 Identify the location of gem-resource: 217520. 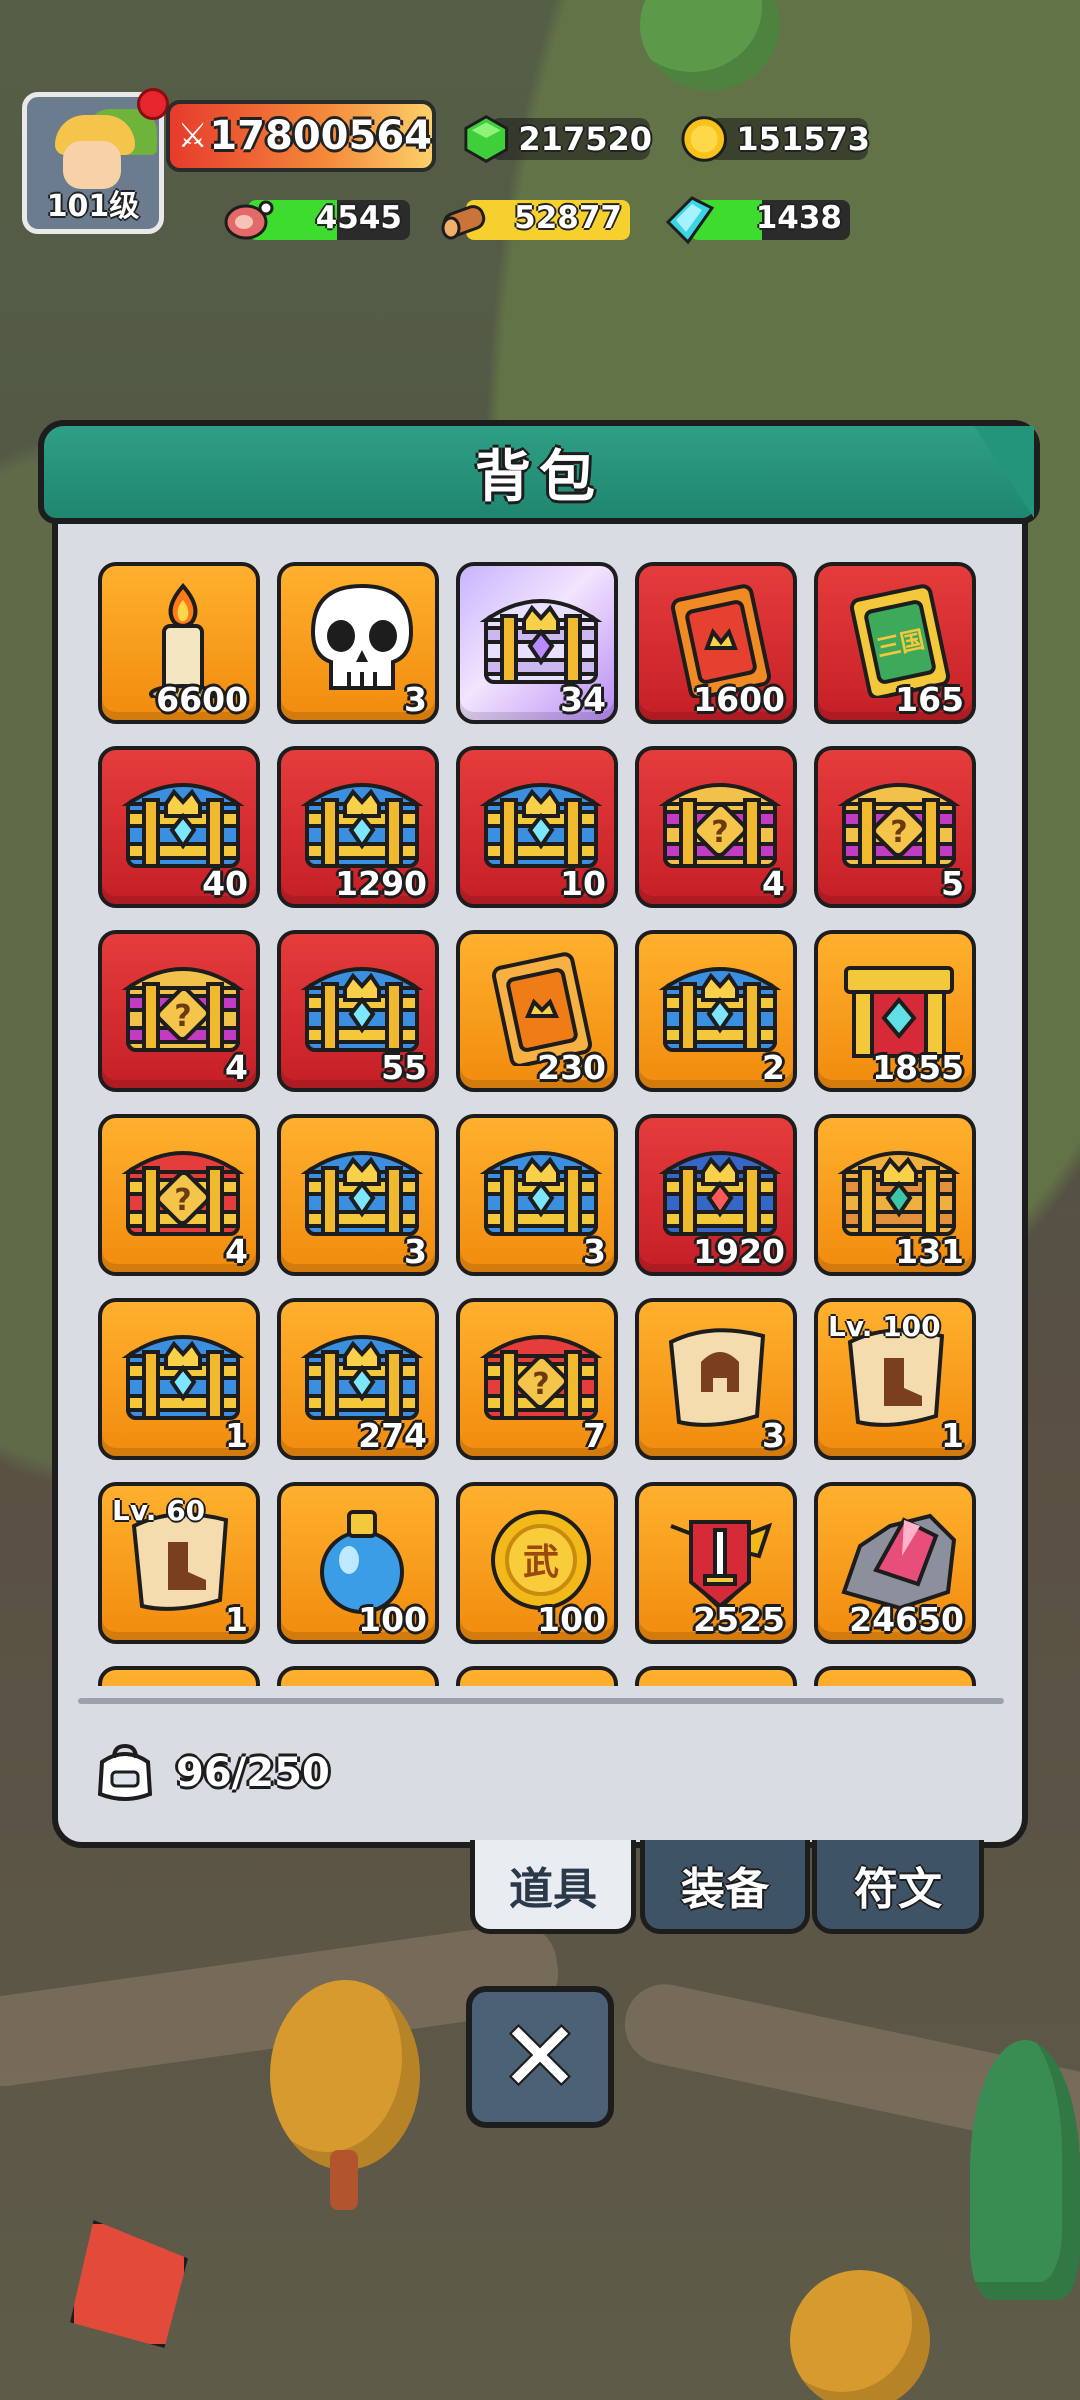
(557, 139).